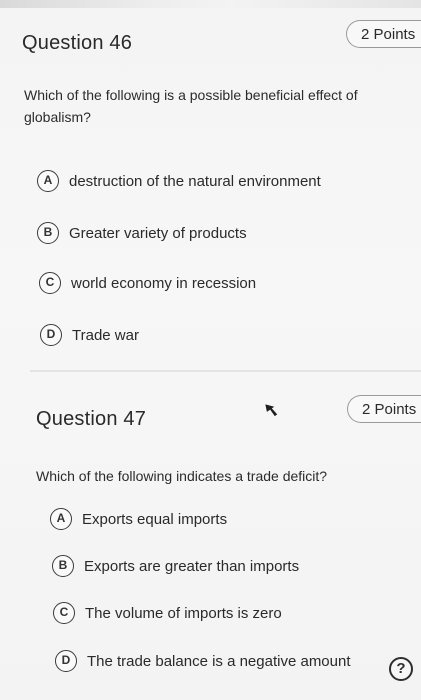 The image size is (421, 700). I want to click on option-label: world economy in recession, so click(164, 283).